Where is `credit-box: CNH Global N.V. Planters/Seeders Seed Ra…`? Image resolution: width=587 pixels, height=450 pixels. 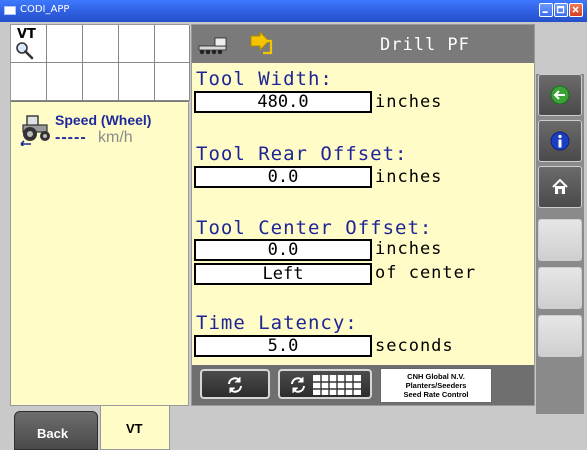 credit-box: CNH Global N.V. Planters/Seeders Seed Ra… is located at coordinates (436, 385).